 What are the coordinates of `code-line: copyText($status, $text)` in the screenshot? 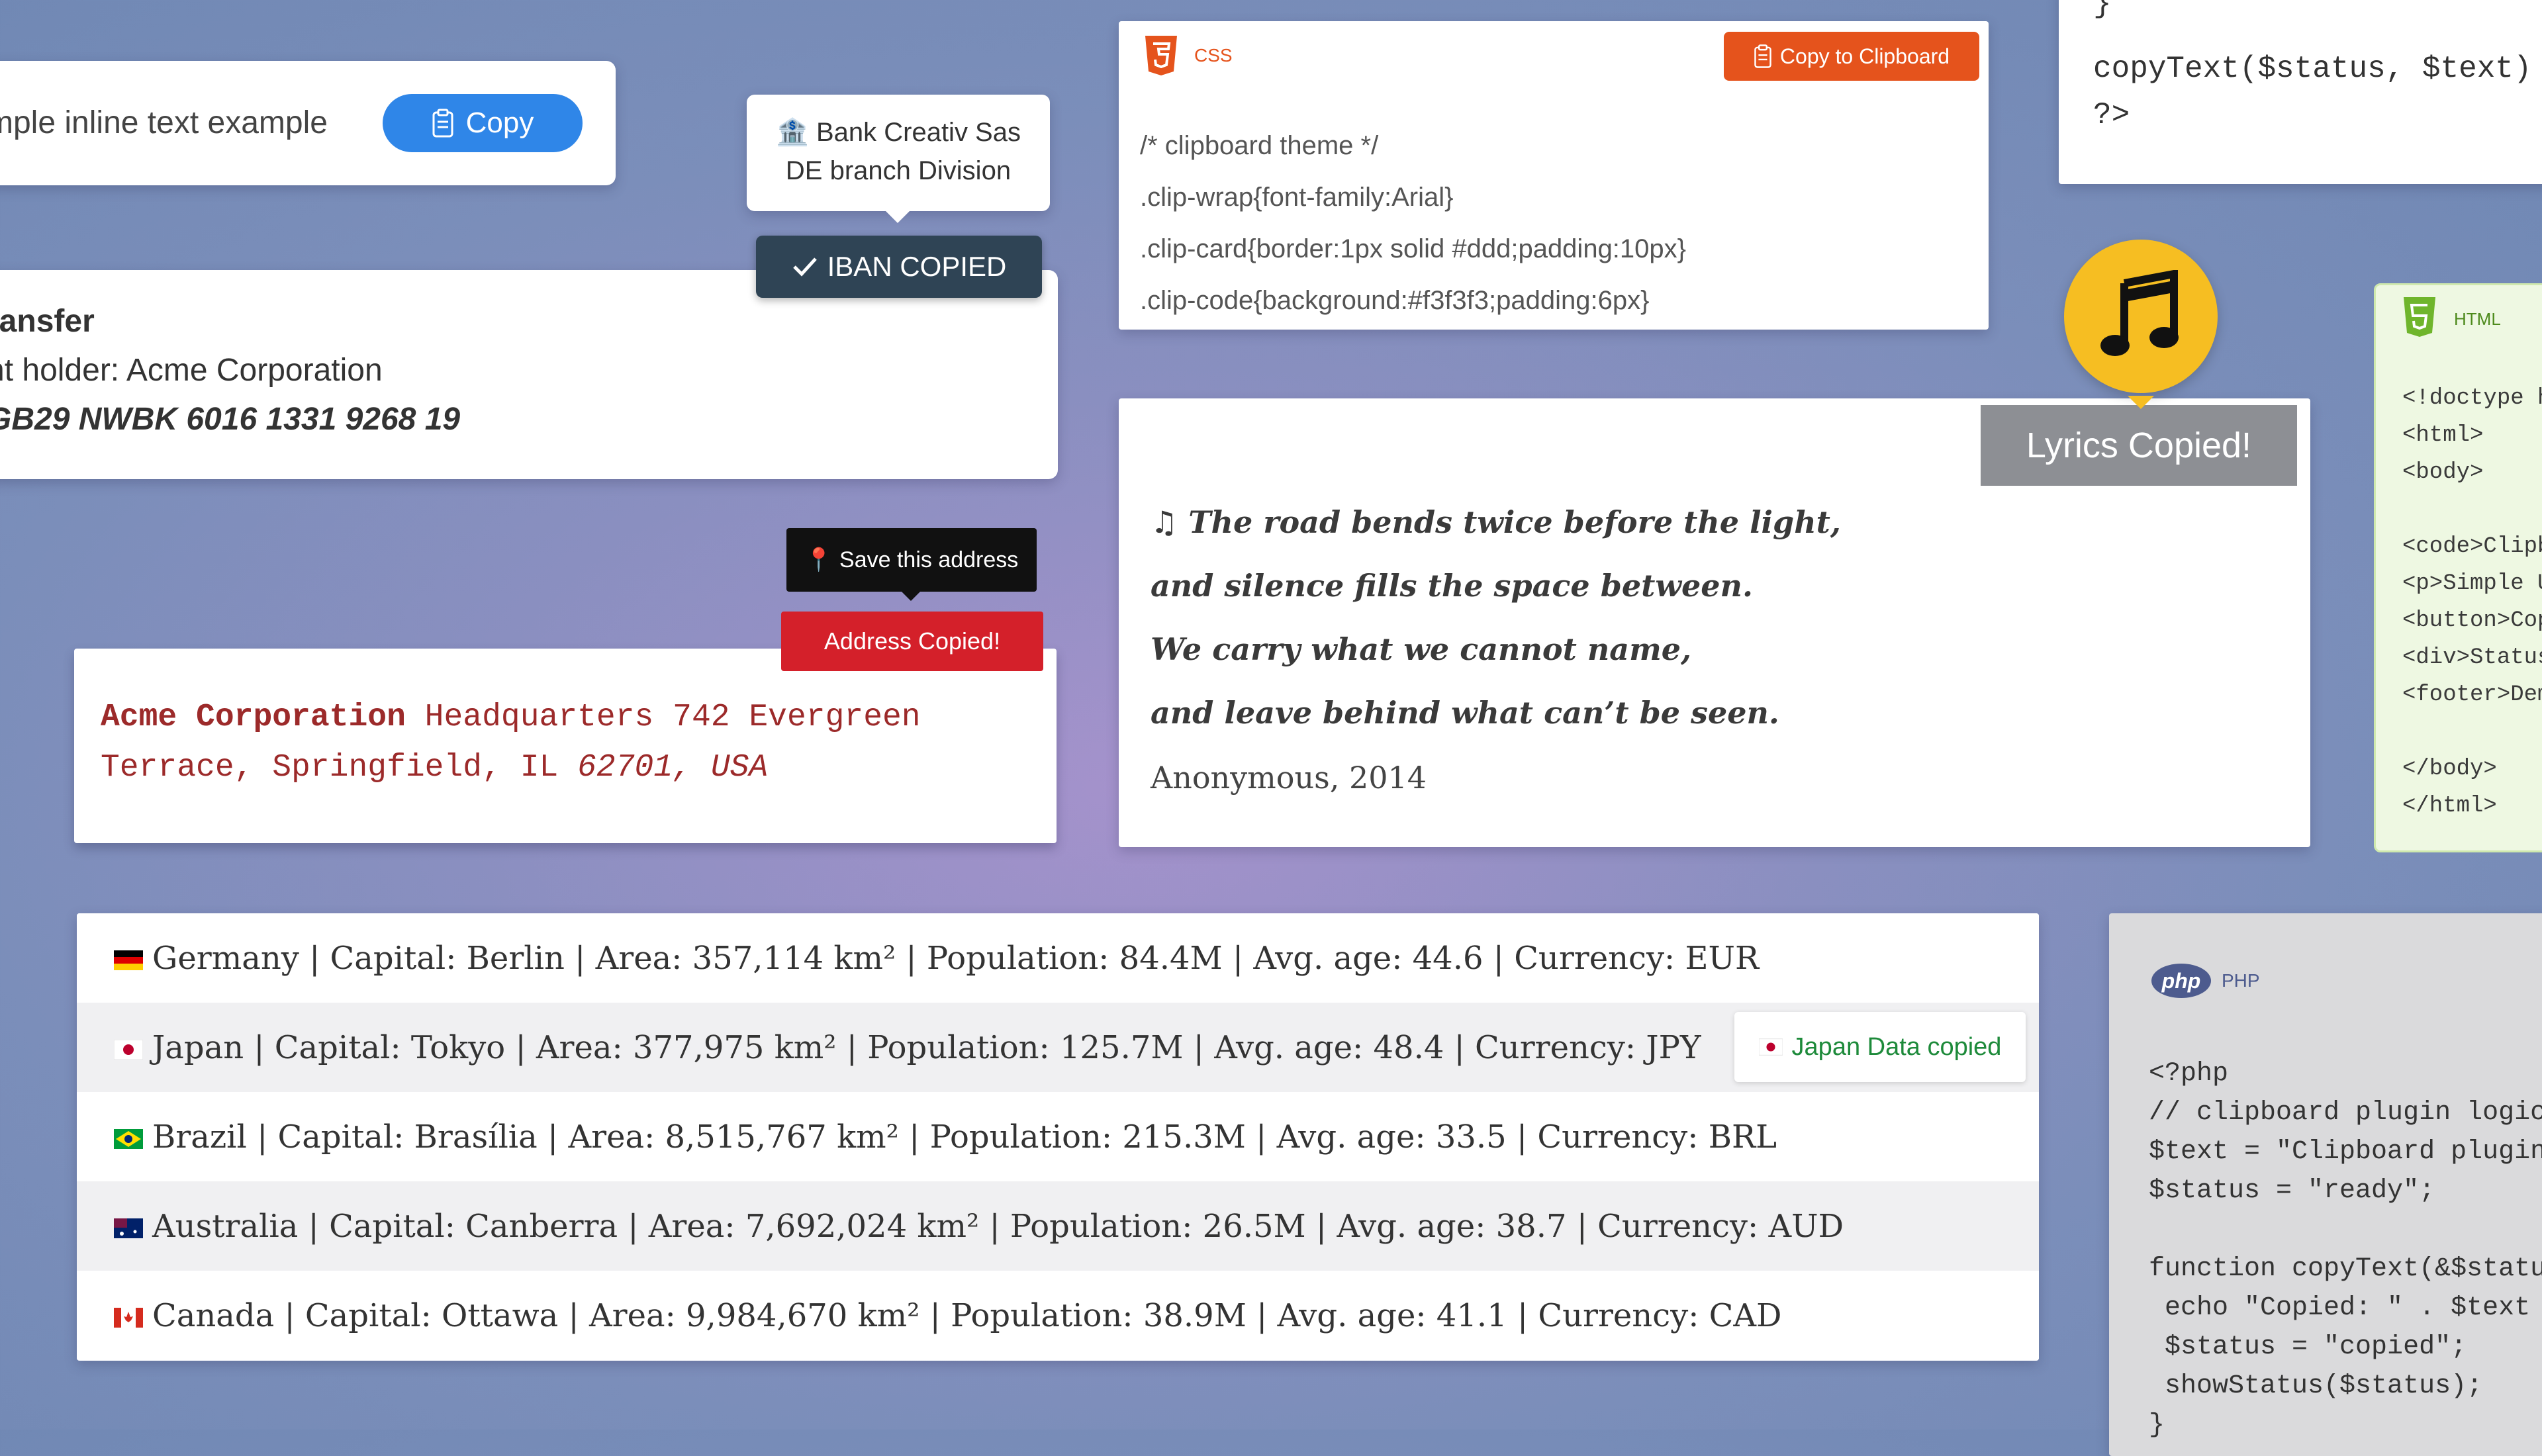 It's located at (2312, 69).